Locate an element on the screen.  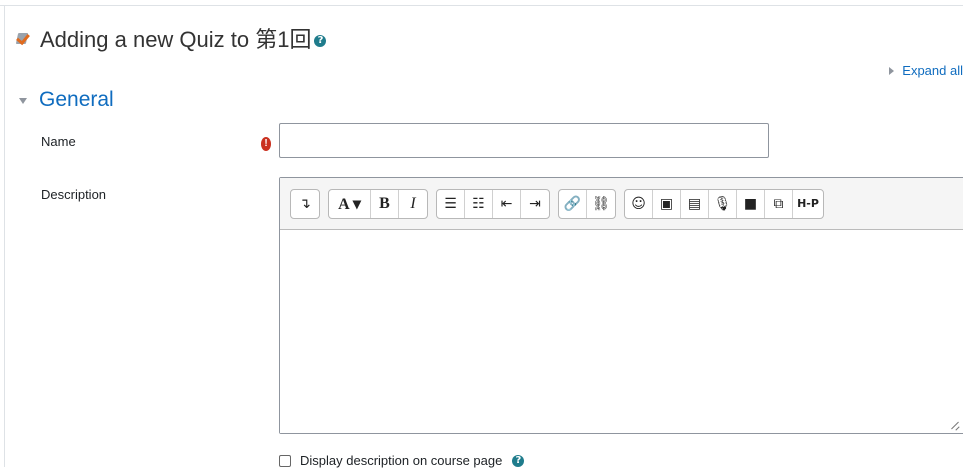
toolbar-group: A ▾ B I is located at coordinates (378, 203).